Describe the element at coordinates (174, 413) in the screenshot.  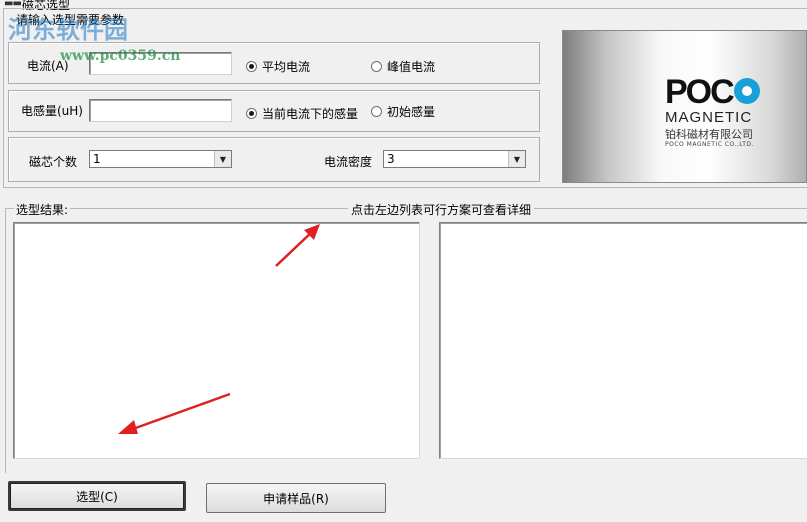
I see `annotation-arrow-left-icon` at that location.